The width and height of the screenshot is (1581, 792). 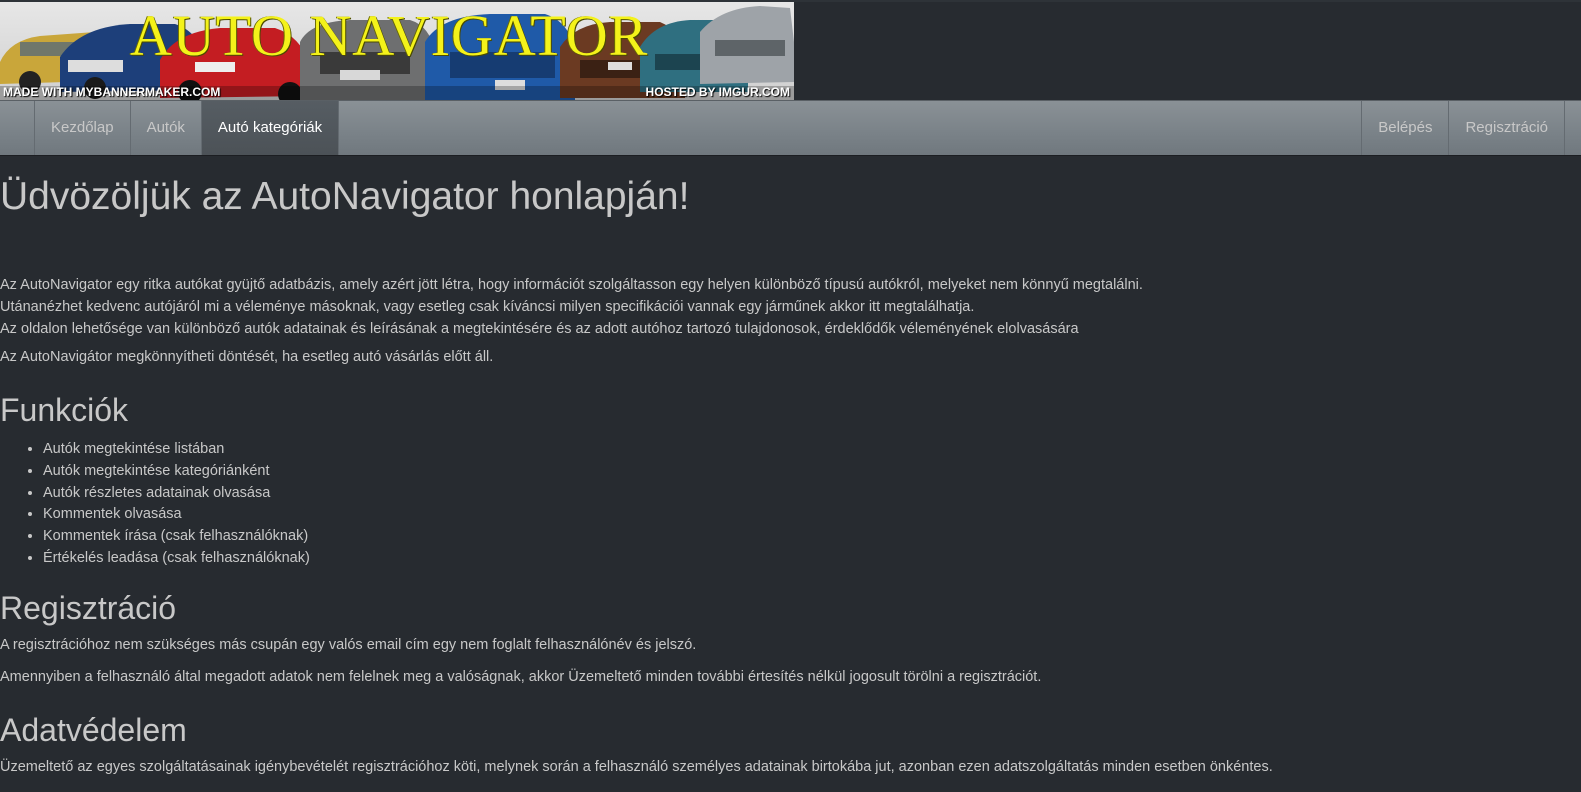 What do you see at coordinates (176, 450) in the screenshot?
I see `list-item: Autók megtekintése listában` at bounding box center [176, 450].